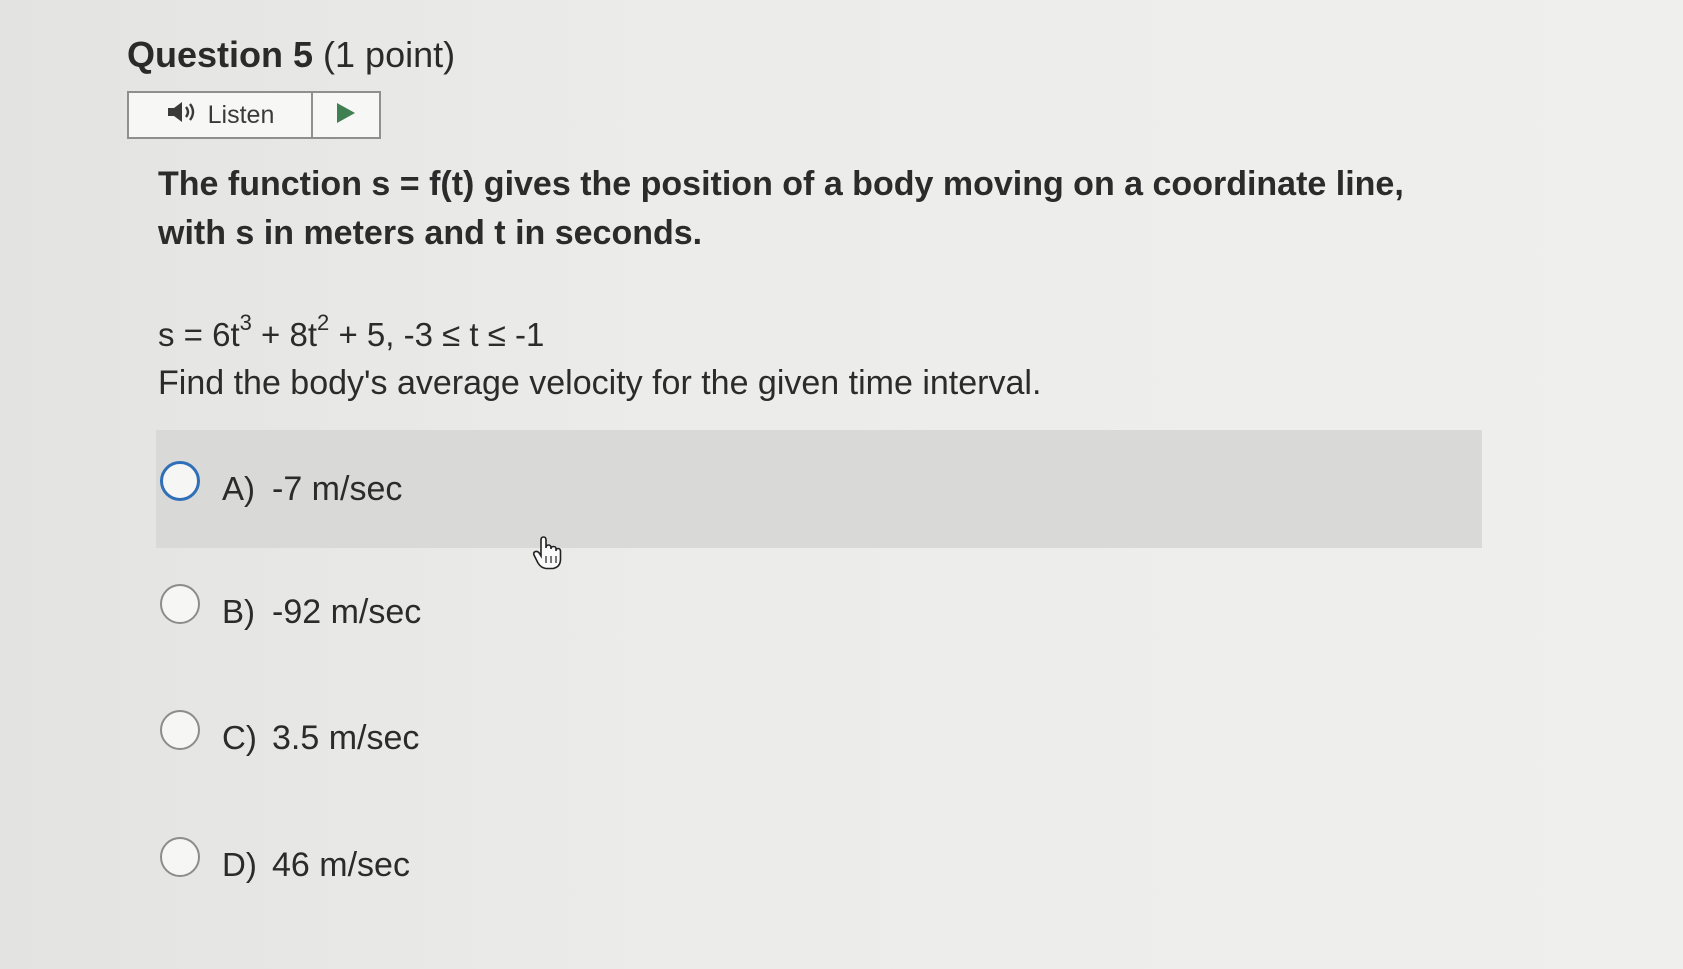 This screenshot has width=1683, height=969. I want to click on option-letter: C), so click(239, 737).